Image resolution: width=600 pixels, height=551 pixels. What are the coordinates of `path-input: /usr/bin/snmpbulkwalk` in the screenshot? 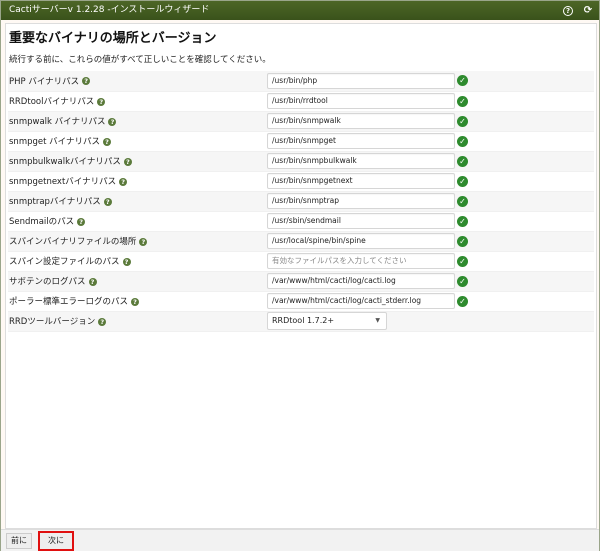 It's located at (361, 161).